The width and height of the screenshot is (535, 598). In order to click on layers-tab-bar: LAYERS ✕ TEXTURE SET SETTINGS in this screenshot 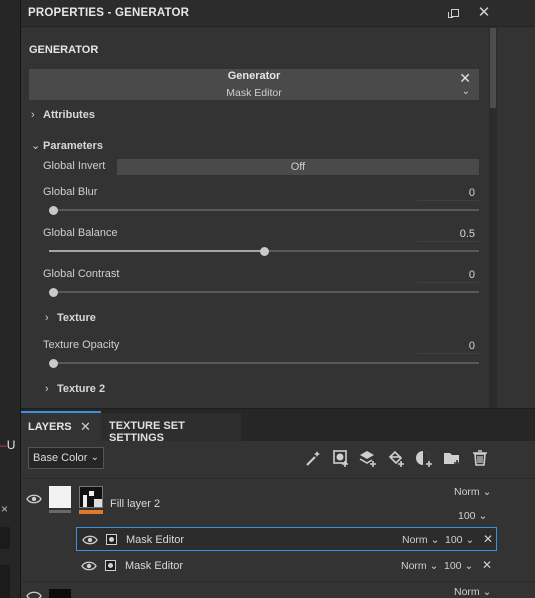, I will do `click(278, 426)`.